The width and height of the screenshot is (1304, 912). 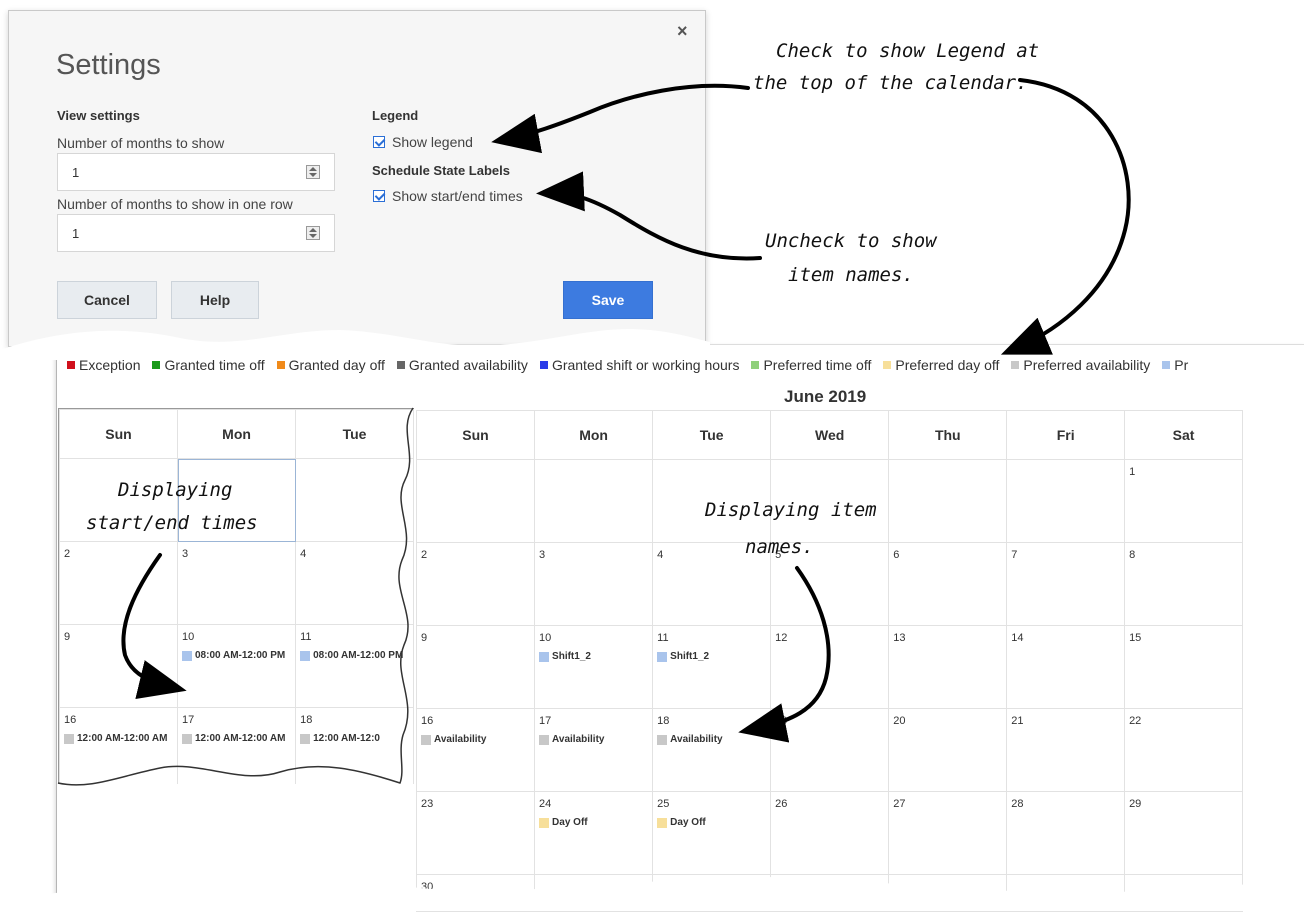 What do you see at coordinates (196, 172) in the screenshot?
I see `months-stepper: 1` at bounding box center [196, 172].